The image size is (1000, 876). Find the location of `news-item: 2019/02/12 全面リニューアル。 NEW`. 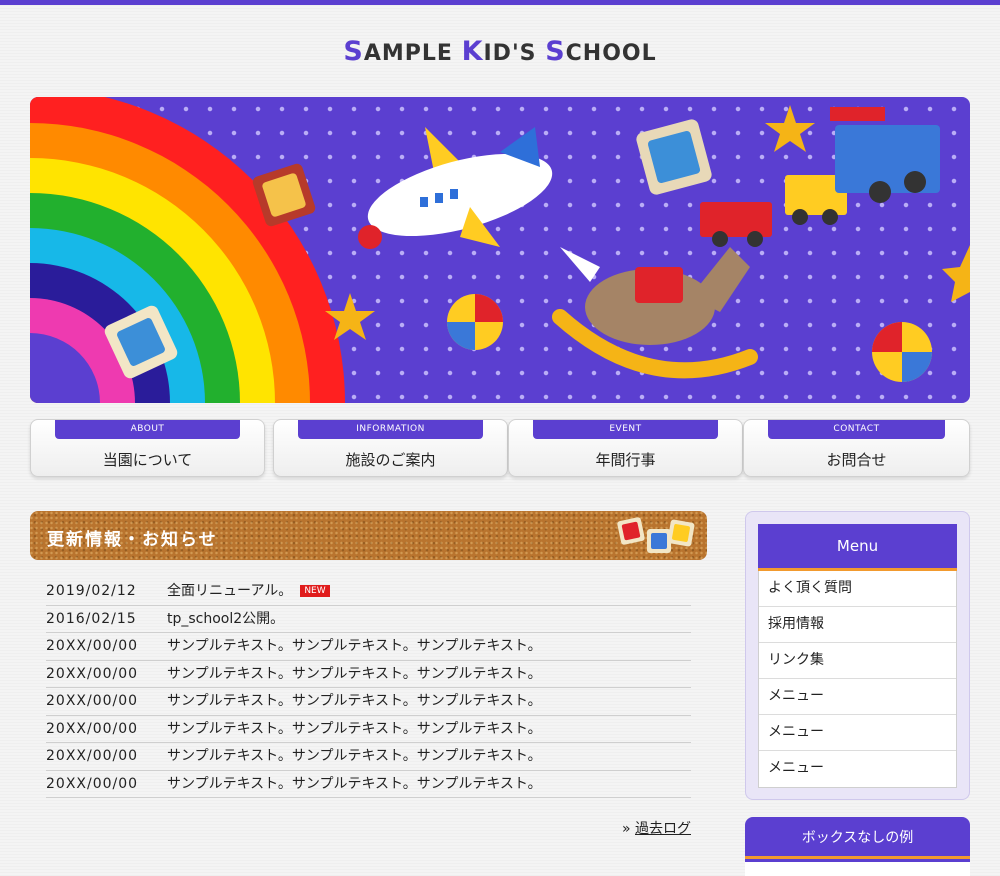

news-item: 2019/02/12 全面リニューアル。 NEW is located at coordinates (368, 592).